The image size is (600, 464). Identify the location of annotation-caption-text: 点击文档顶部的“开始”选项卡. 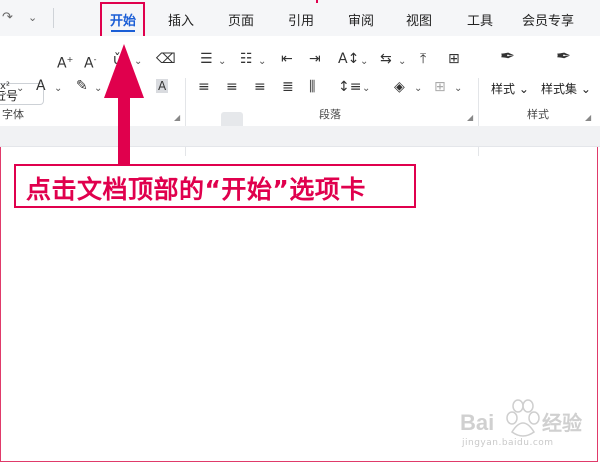
(196, 189).